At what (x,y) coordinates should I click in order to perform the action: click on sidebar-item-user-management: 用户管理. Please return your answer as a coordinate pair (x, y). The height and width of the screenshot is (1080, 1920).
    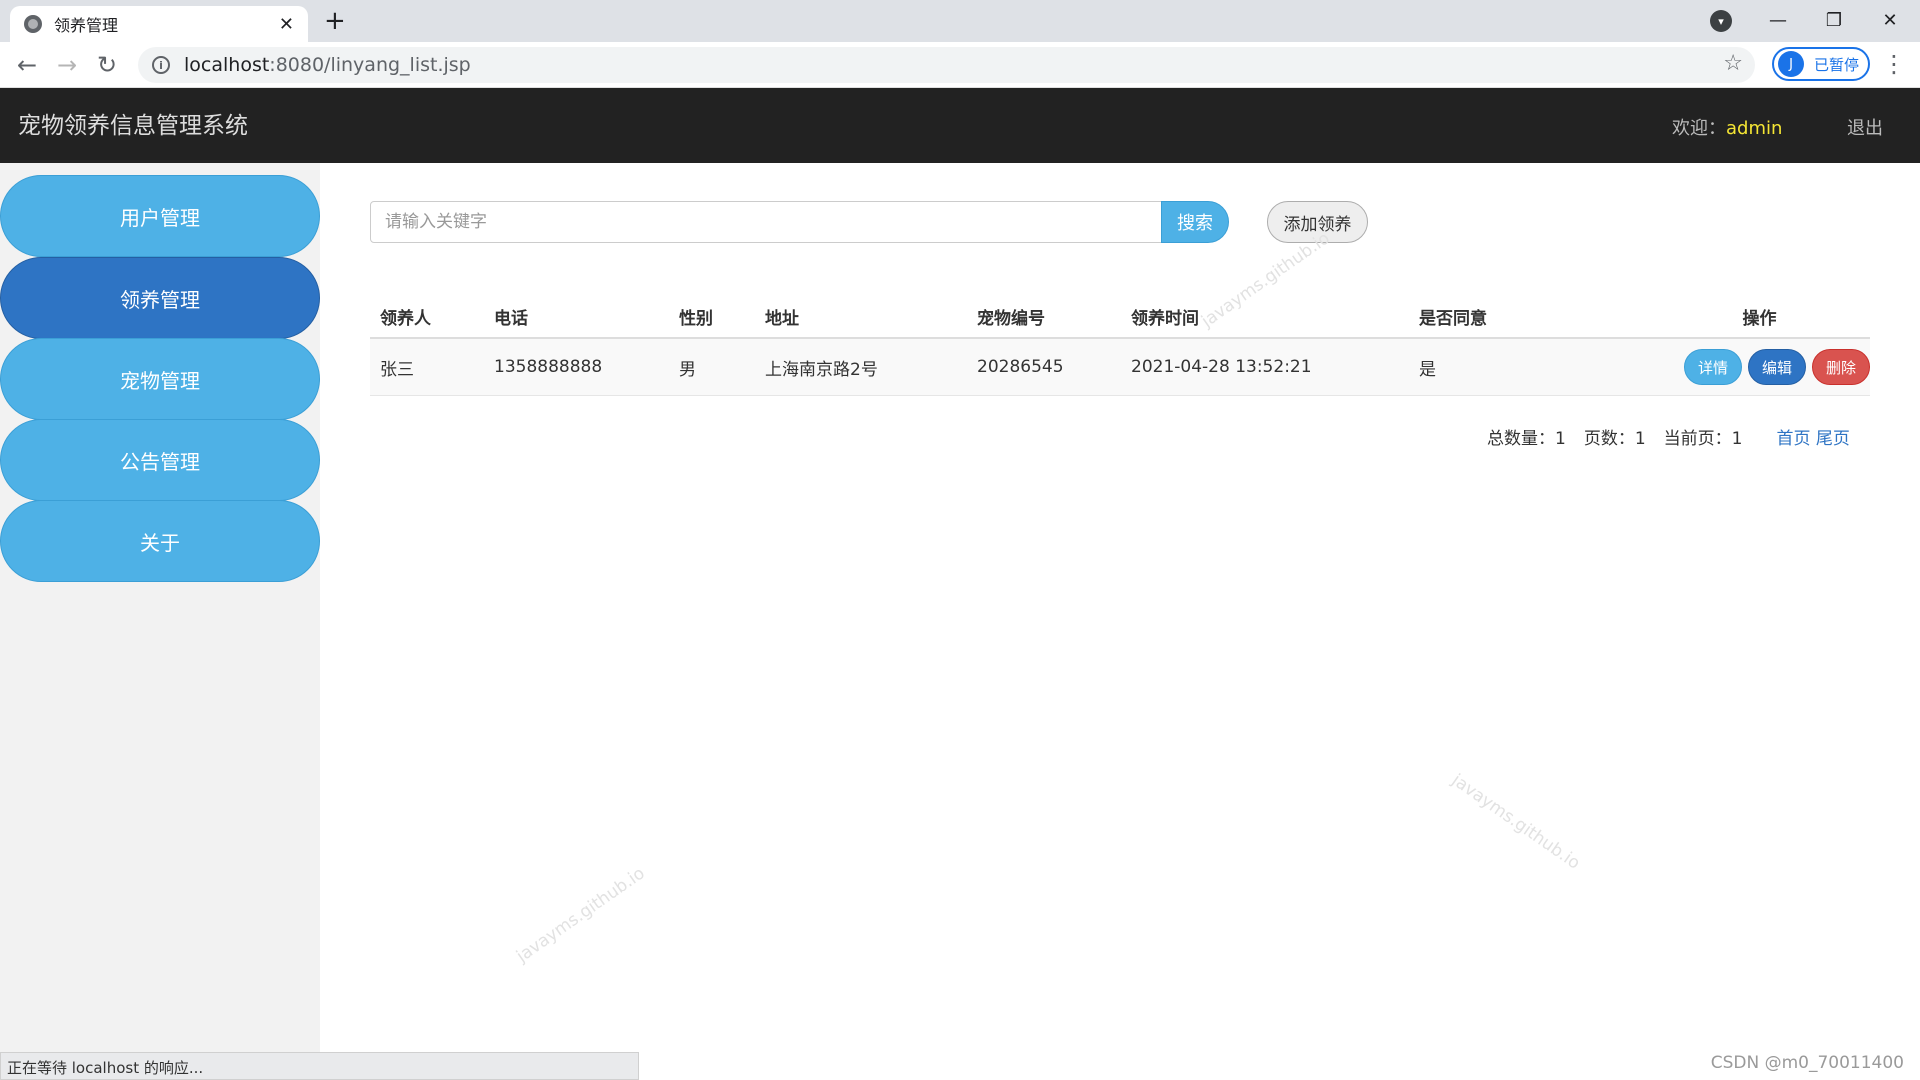
    Looking at the image, I should click on (160, 216).